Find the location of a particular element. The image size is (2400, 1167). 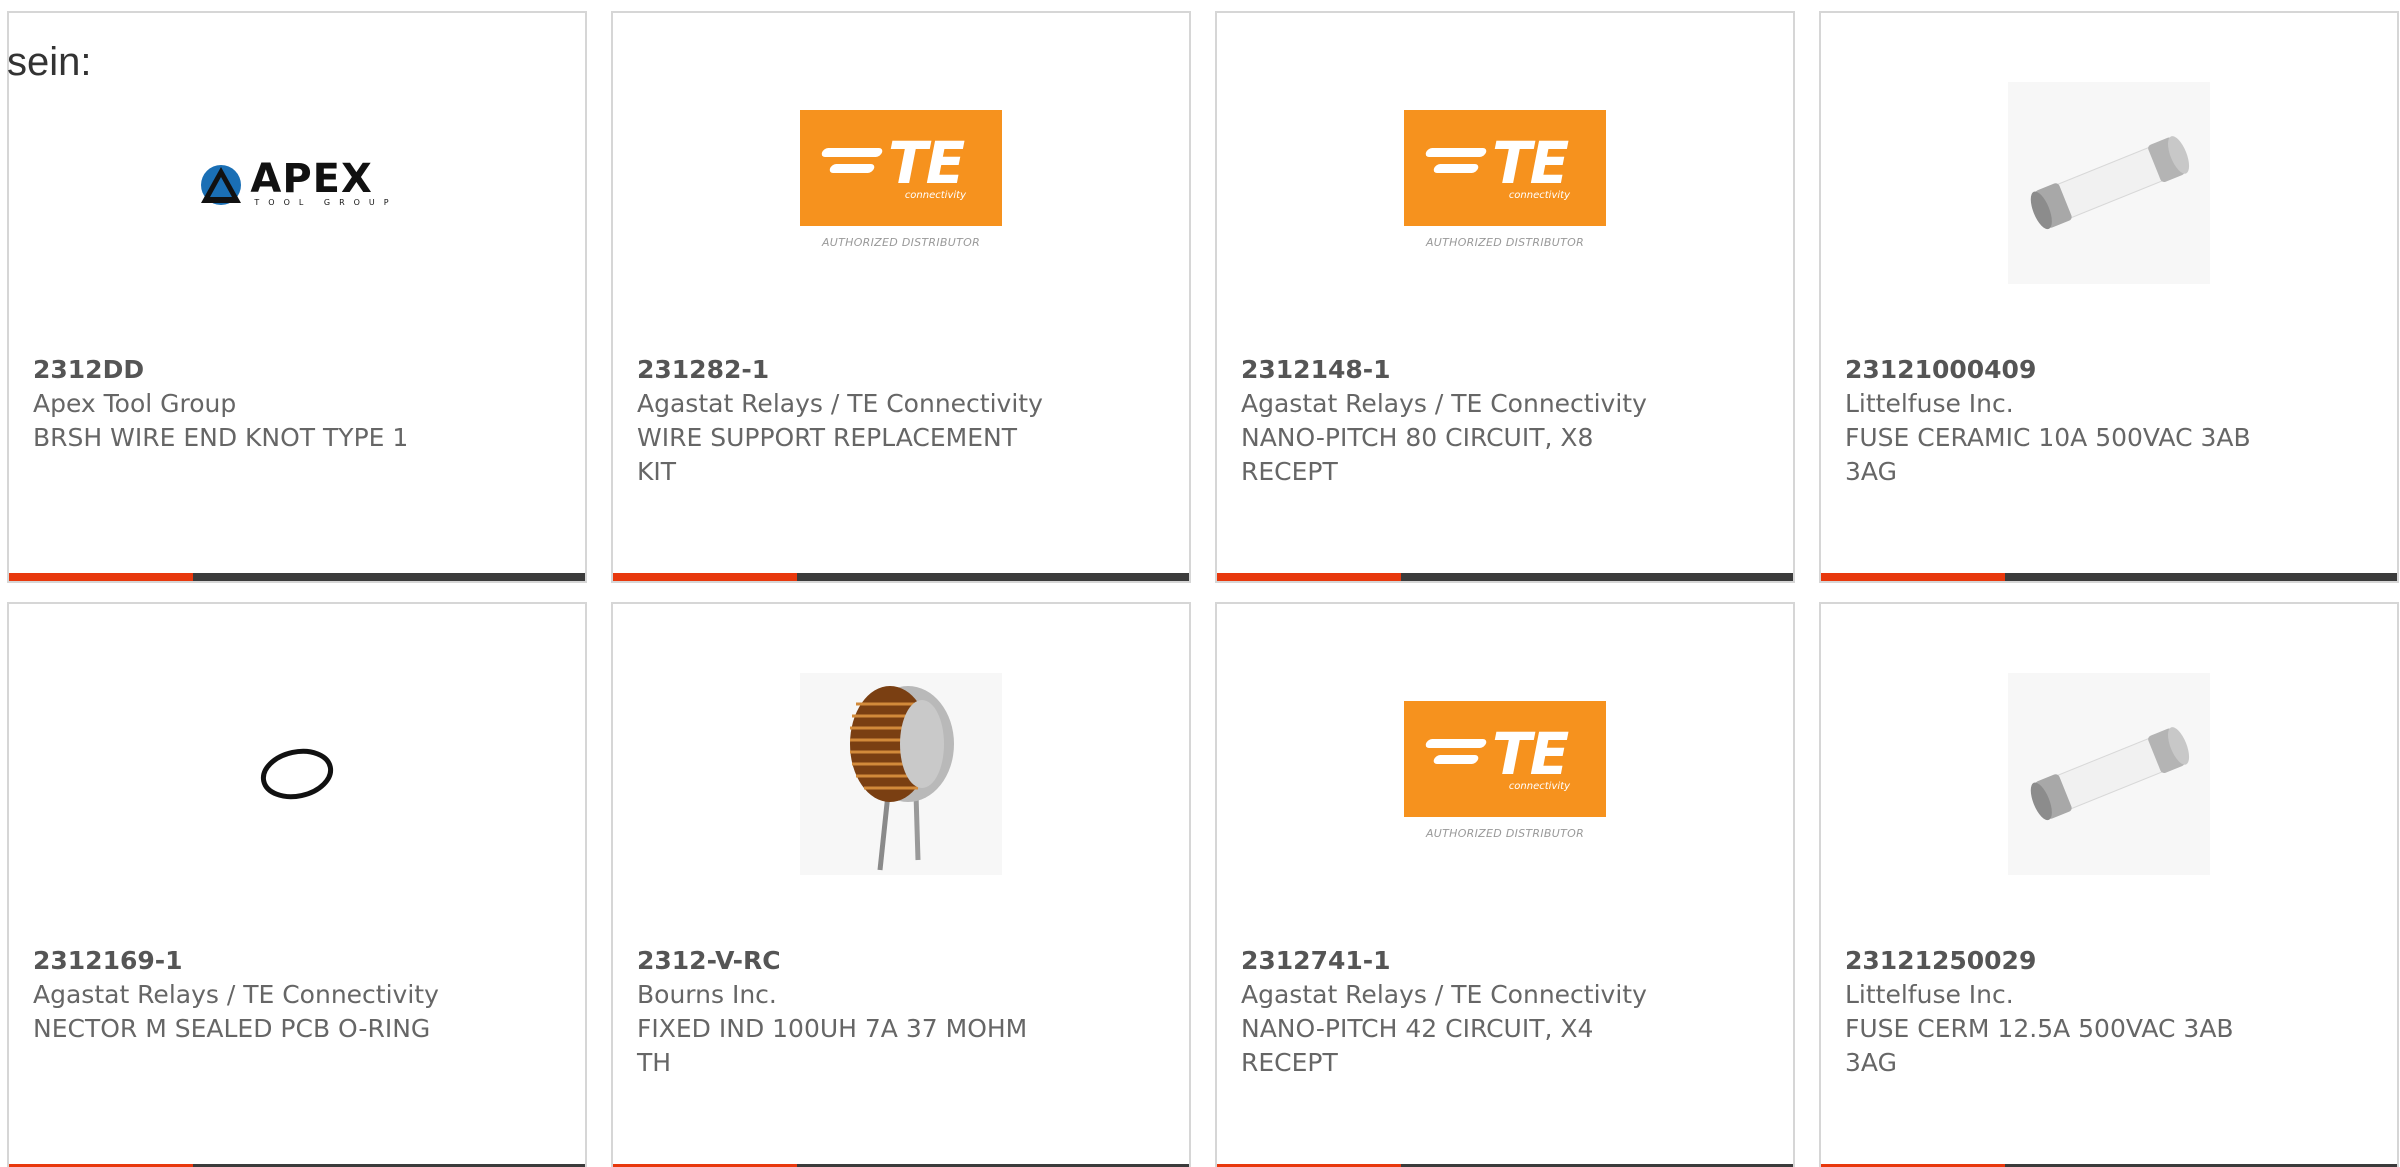

description: FUSE CERM 12.5A 500VAC 3AB 3AG is located at coordinates (2039, 1045).